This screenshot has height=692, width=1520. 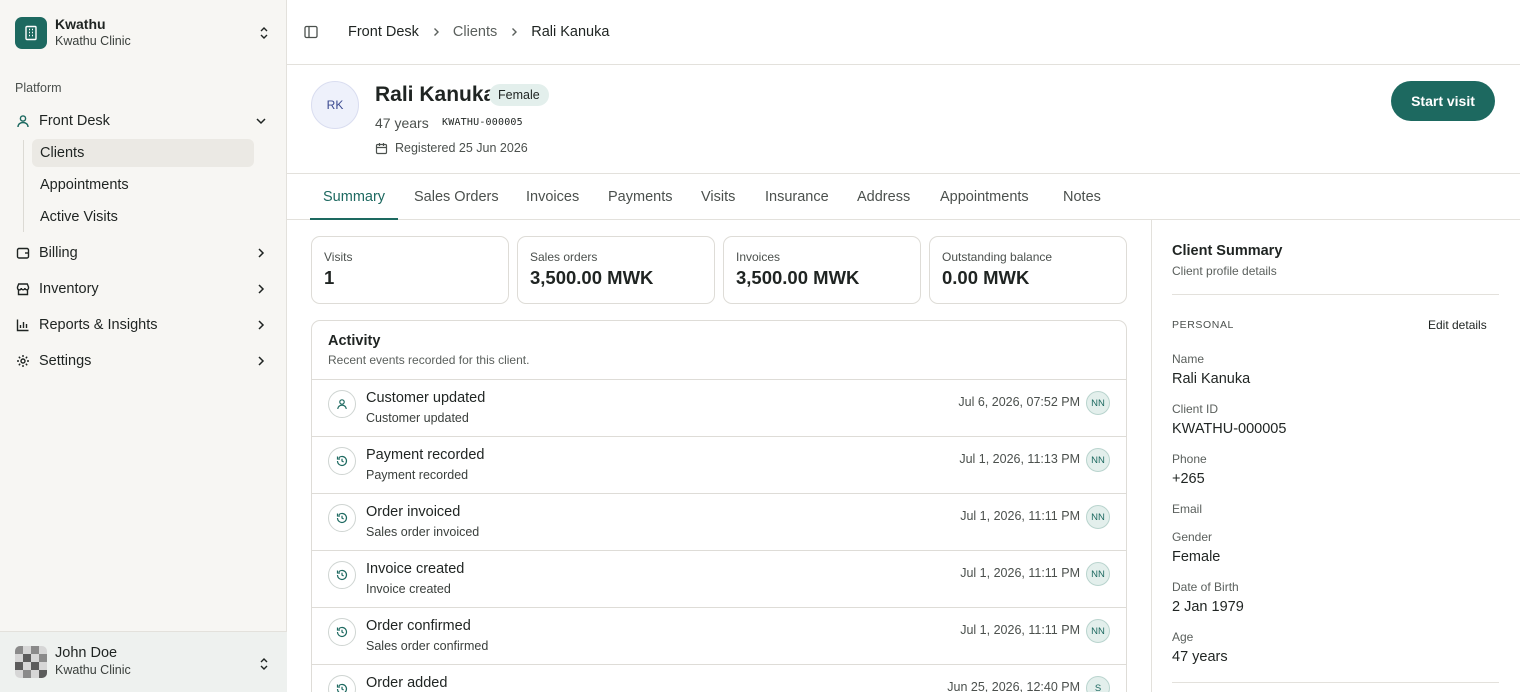 I want to click on field-label-gender: Gender, so click(x=1192, y=537).